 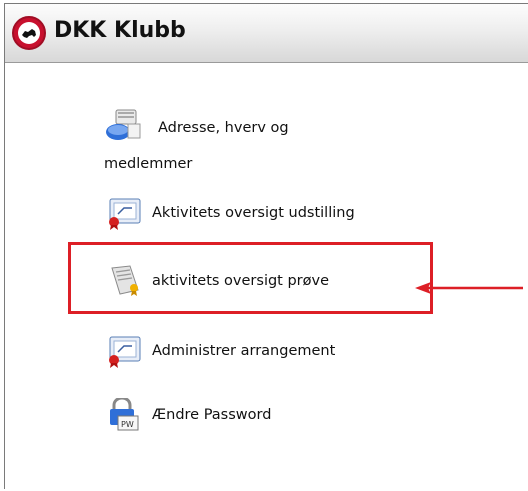 I want to click on password-lock-icon: PW, so click(x=124, y=414).